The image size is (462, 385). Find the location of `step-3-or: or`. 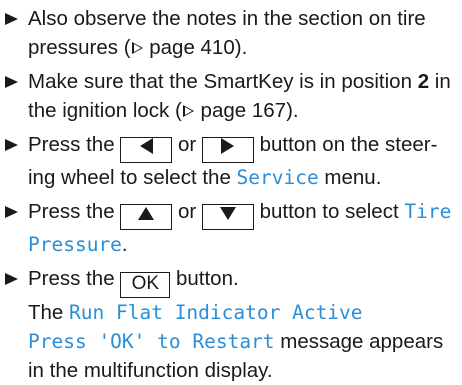

step-3-or: or is located at coordinates (187, 144).